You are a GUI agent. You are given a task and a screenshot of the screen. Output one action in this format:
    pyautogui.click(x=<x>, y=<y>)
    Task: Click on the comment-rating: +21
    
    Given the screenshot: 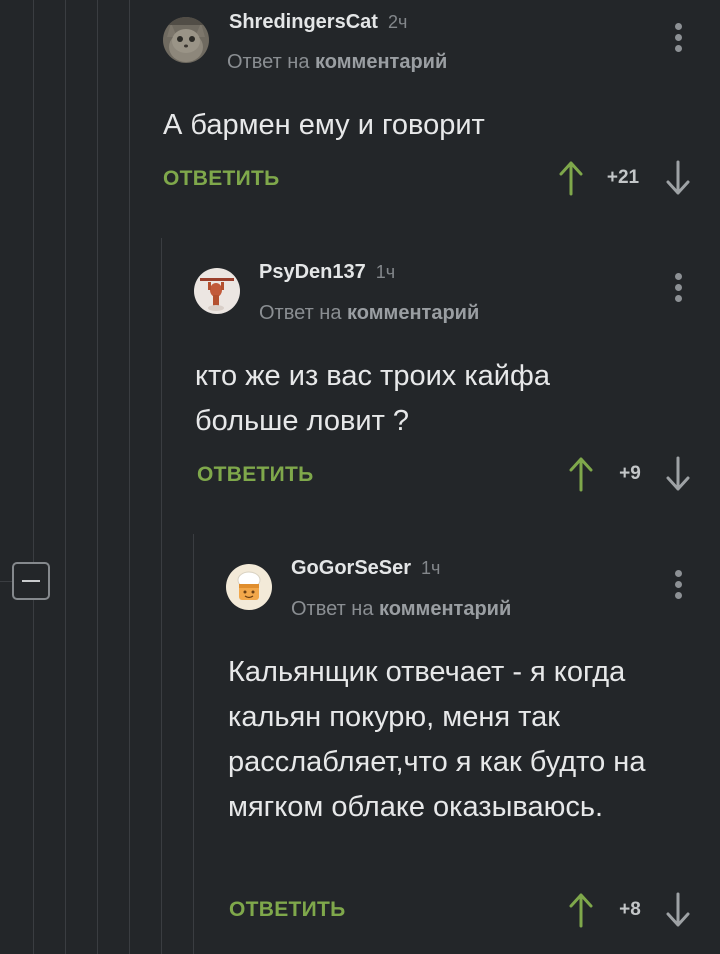 What is the action you would take?
    pyautogui.click(x=623, y=177)
    